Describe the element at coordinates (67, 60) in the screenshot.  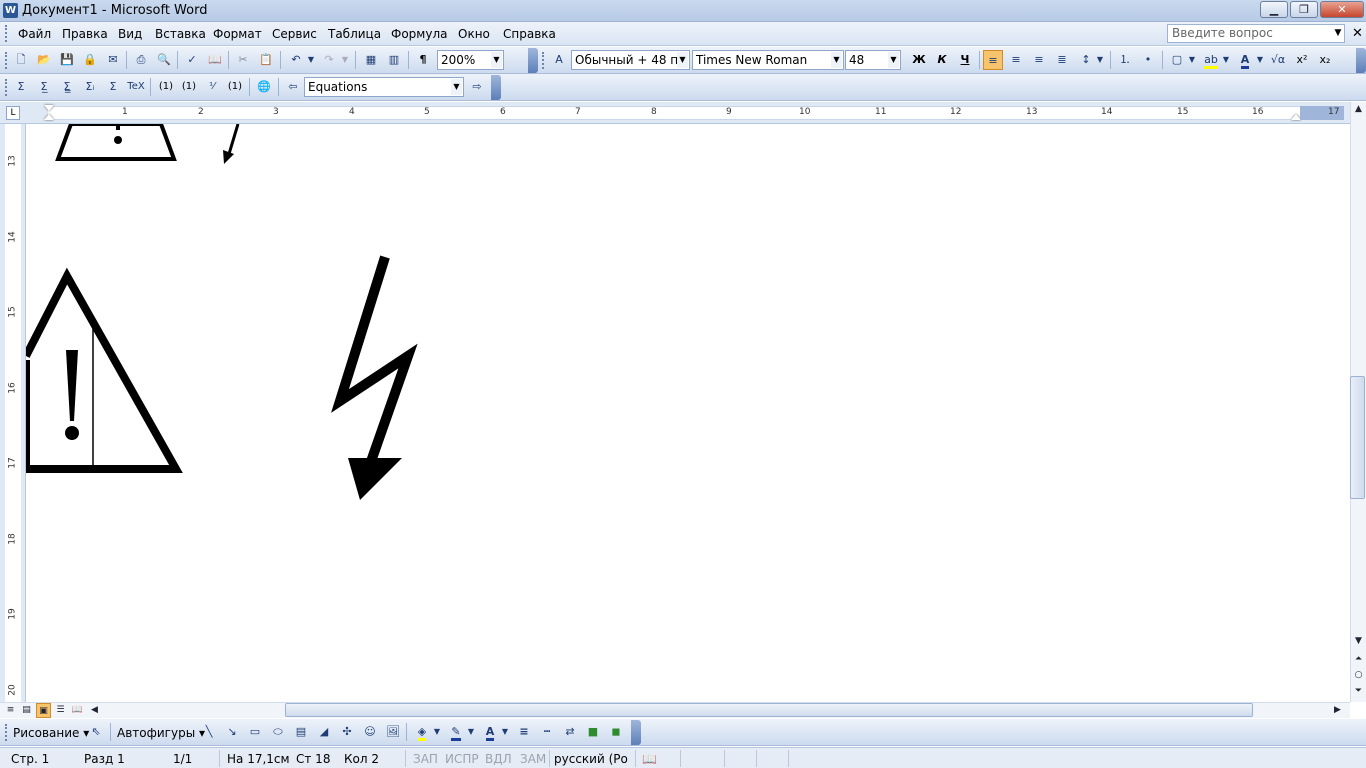
I see `save-icon: 💾` at that location.